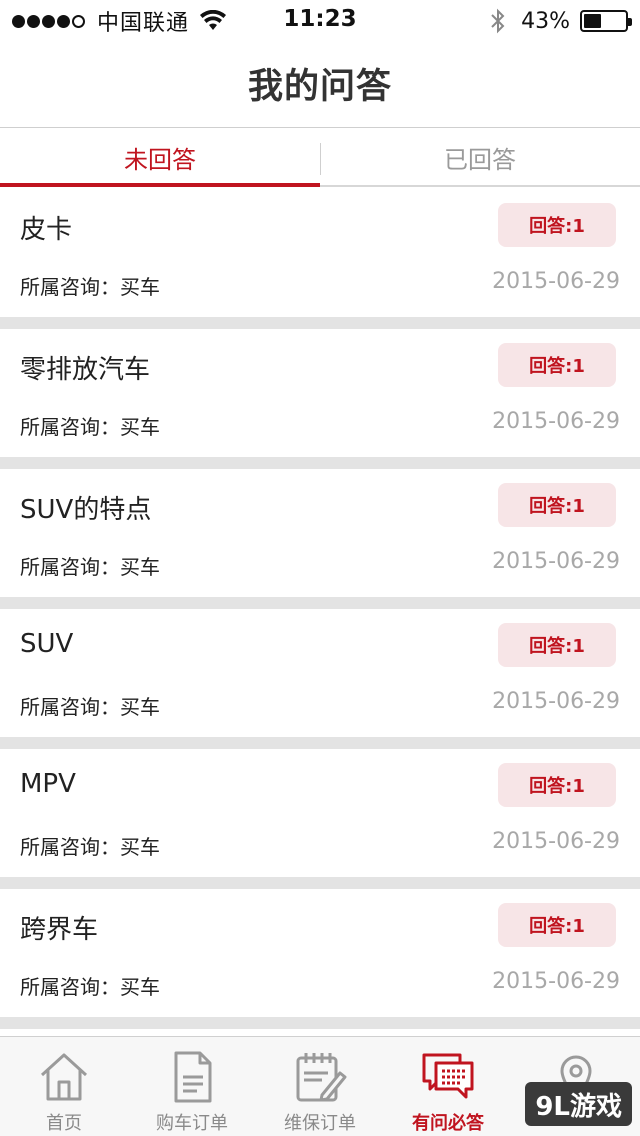 Image resolution: width=640 pixels, height=1136 pixels. Describe the element at coordinates (320, 959) in the screenshot. I see `list-item: 跨界车 回答:1 所属咨询：买车 2015-06-29` at that location.